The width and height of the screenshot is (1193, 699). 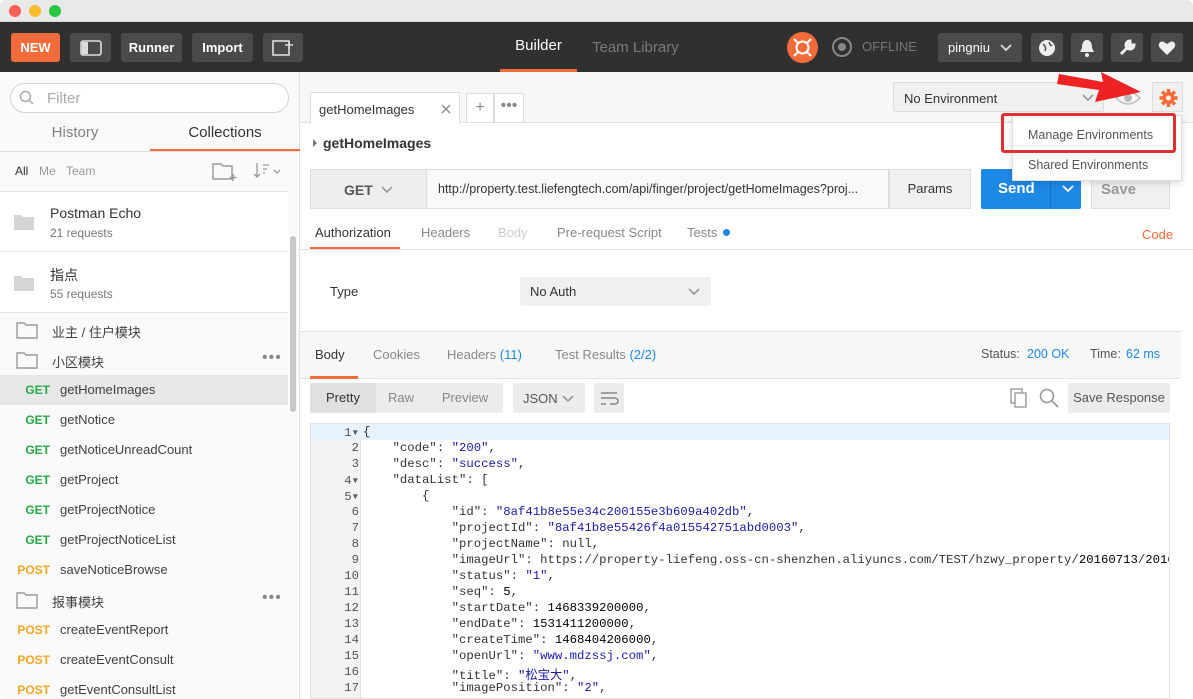 I want to click on user-dropdown: pingniu, so click(x=980, y=47).